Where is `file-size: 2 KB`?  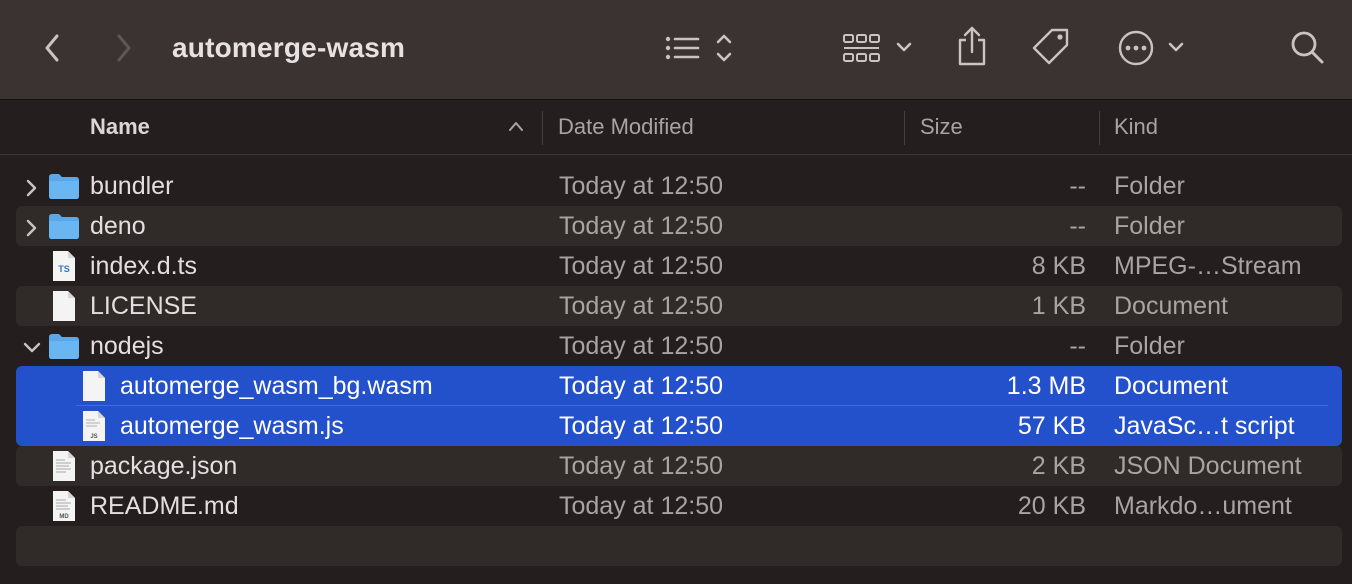 file-size: 2 KB is located at coordinates (1058, 466).